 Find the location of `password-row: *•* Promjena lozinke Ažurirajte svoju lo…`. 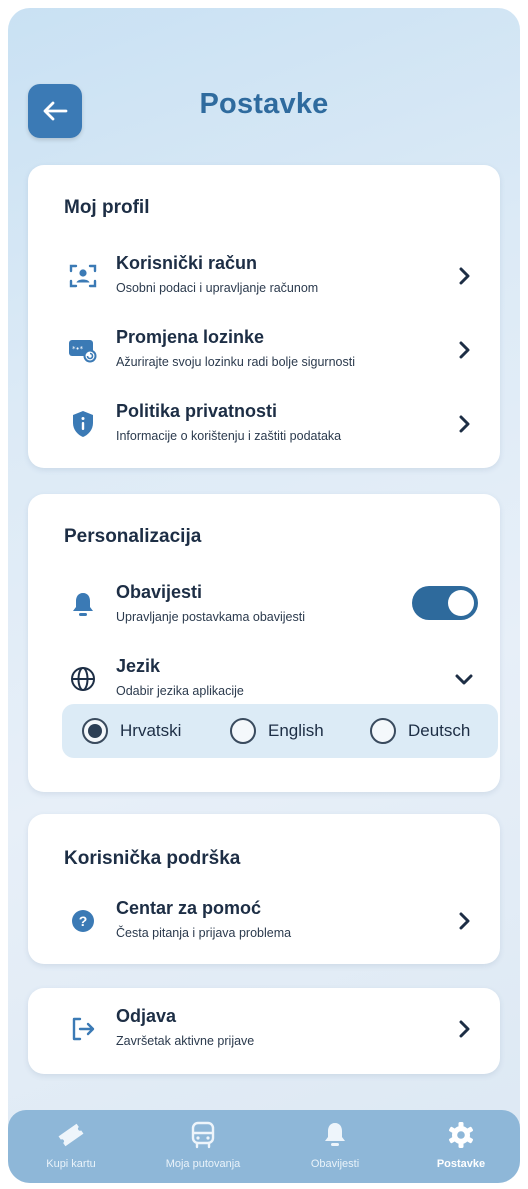

password-row: *•* Promjena lozinke Ažurirajte svoju lo… is located at coordinates (264, 351).